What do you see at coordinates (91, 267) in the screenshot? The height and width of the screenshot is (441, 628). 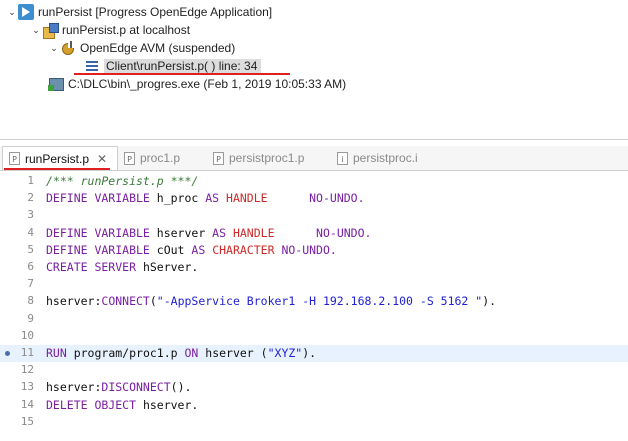 I see `code-token: CREATE SERVER` at bounding box center [91, 267].